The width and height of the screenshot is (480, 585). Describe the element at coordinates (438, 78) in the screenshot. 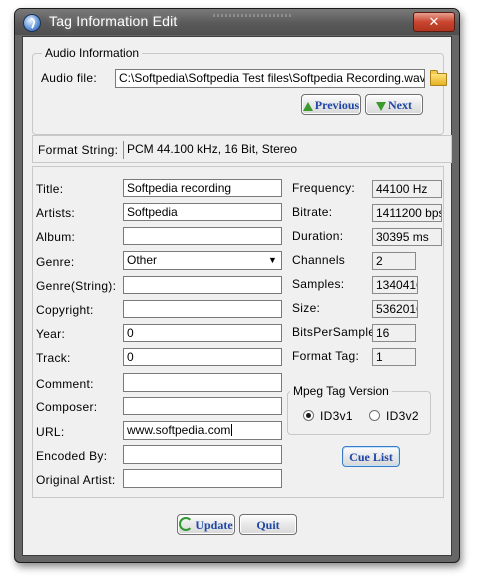

I see `folder-open-icon` at that location.